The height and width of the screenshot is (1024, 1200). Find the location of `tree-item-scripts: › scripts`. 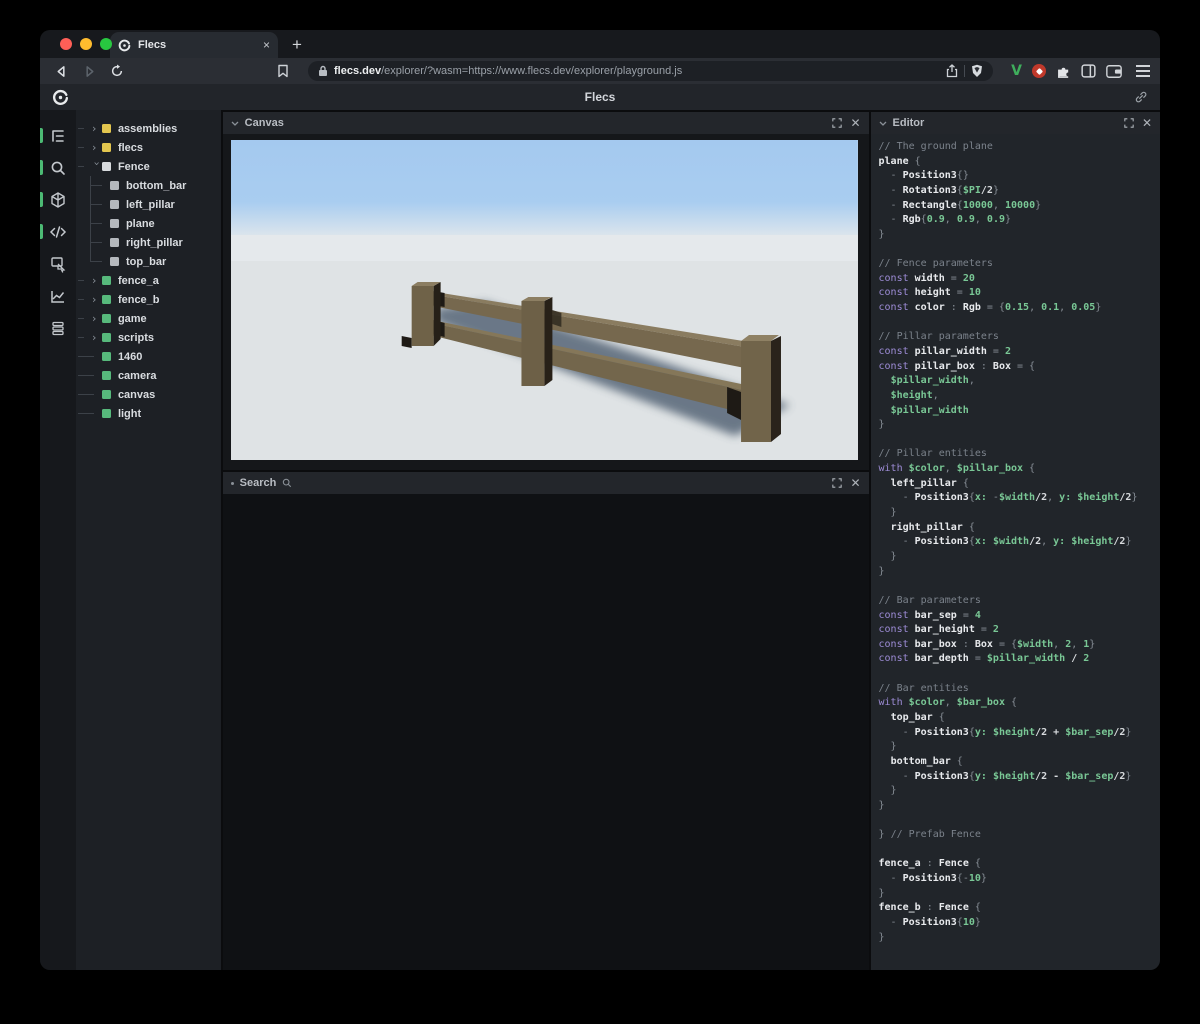

tree-item-scripts: › scripts is located at coordinates (148, 337).